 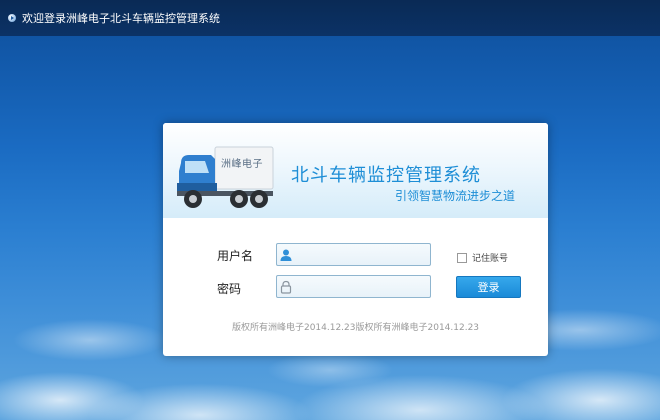 What do you see at coordinates (286, 286) in the screenshot?
I see `lock-icon` at bounding box center [286, 286].